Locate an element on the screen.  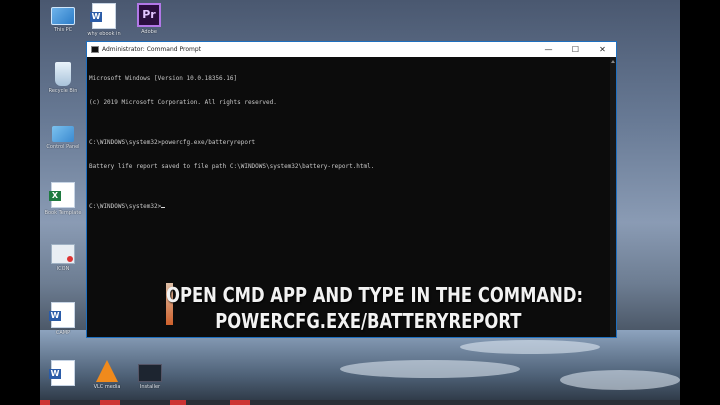
desktop-icon-adobe: Pr Adobe is located at coordinates (149, 19).